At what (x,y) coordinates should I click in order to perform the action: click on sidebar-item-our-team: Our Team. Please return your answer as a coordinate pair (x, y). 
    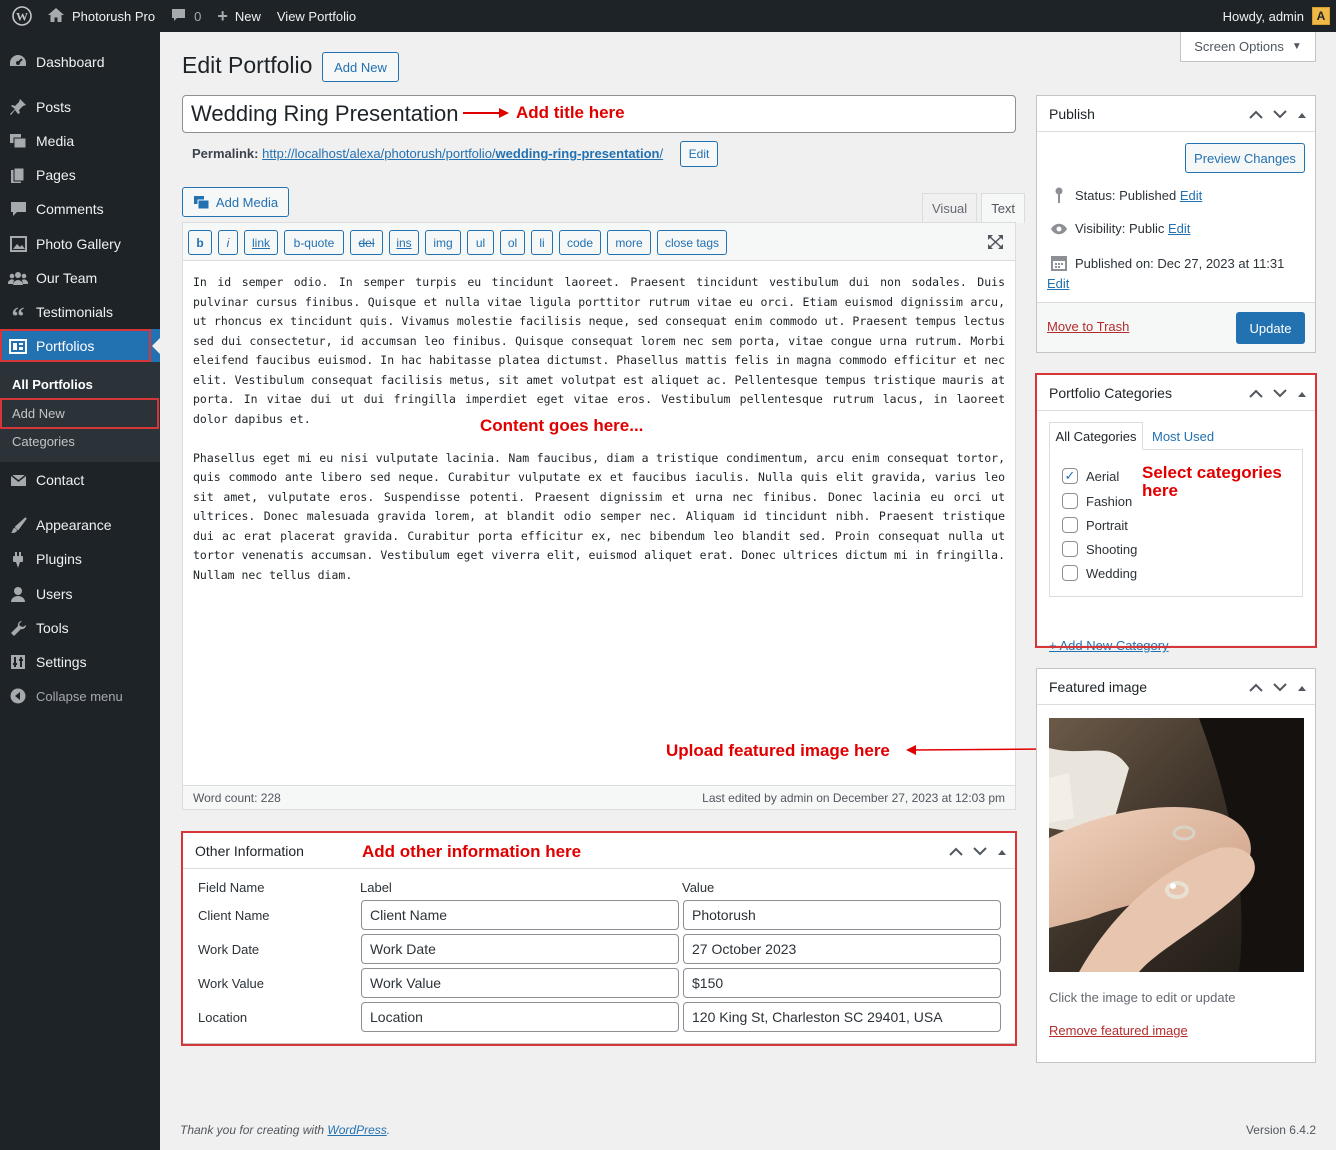
    Looking at the image, I should click on (80, 278).